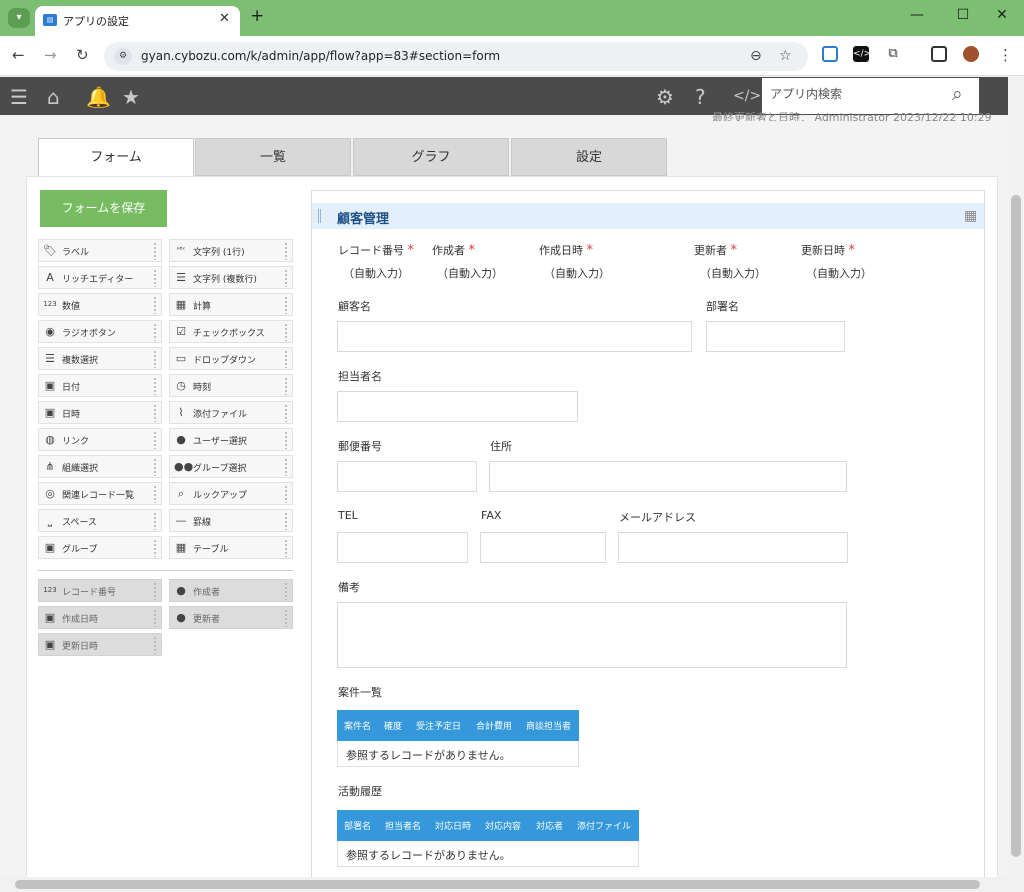 The height and width of the screenshot is (892, 1024). Describe the element at coordinates (665, 97) in the screenshot. I see `settings-gear-icon: ⚙` at that location.